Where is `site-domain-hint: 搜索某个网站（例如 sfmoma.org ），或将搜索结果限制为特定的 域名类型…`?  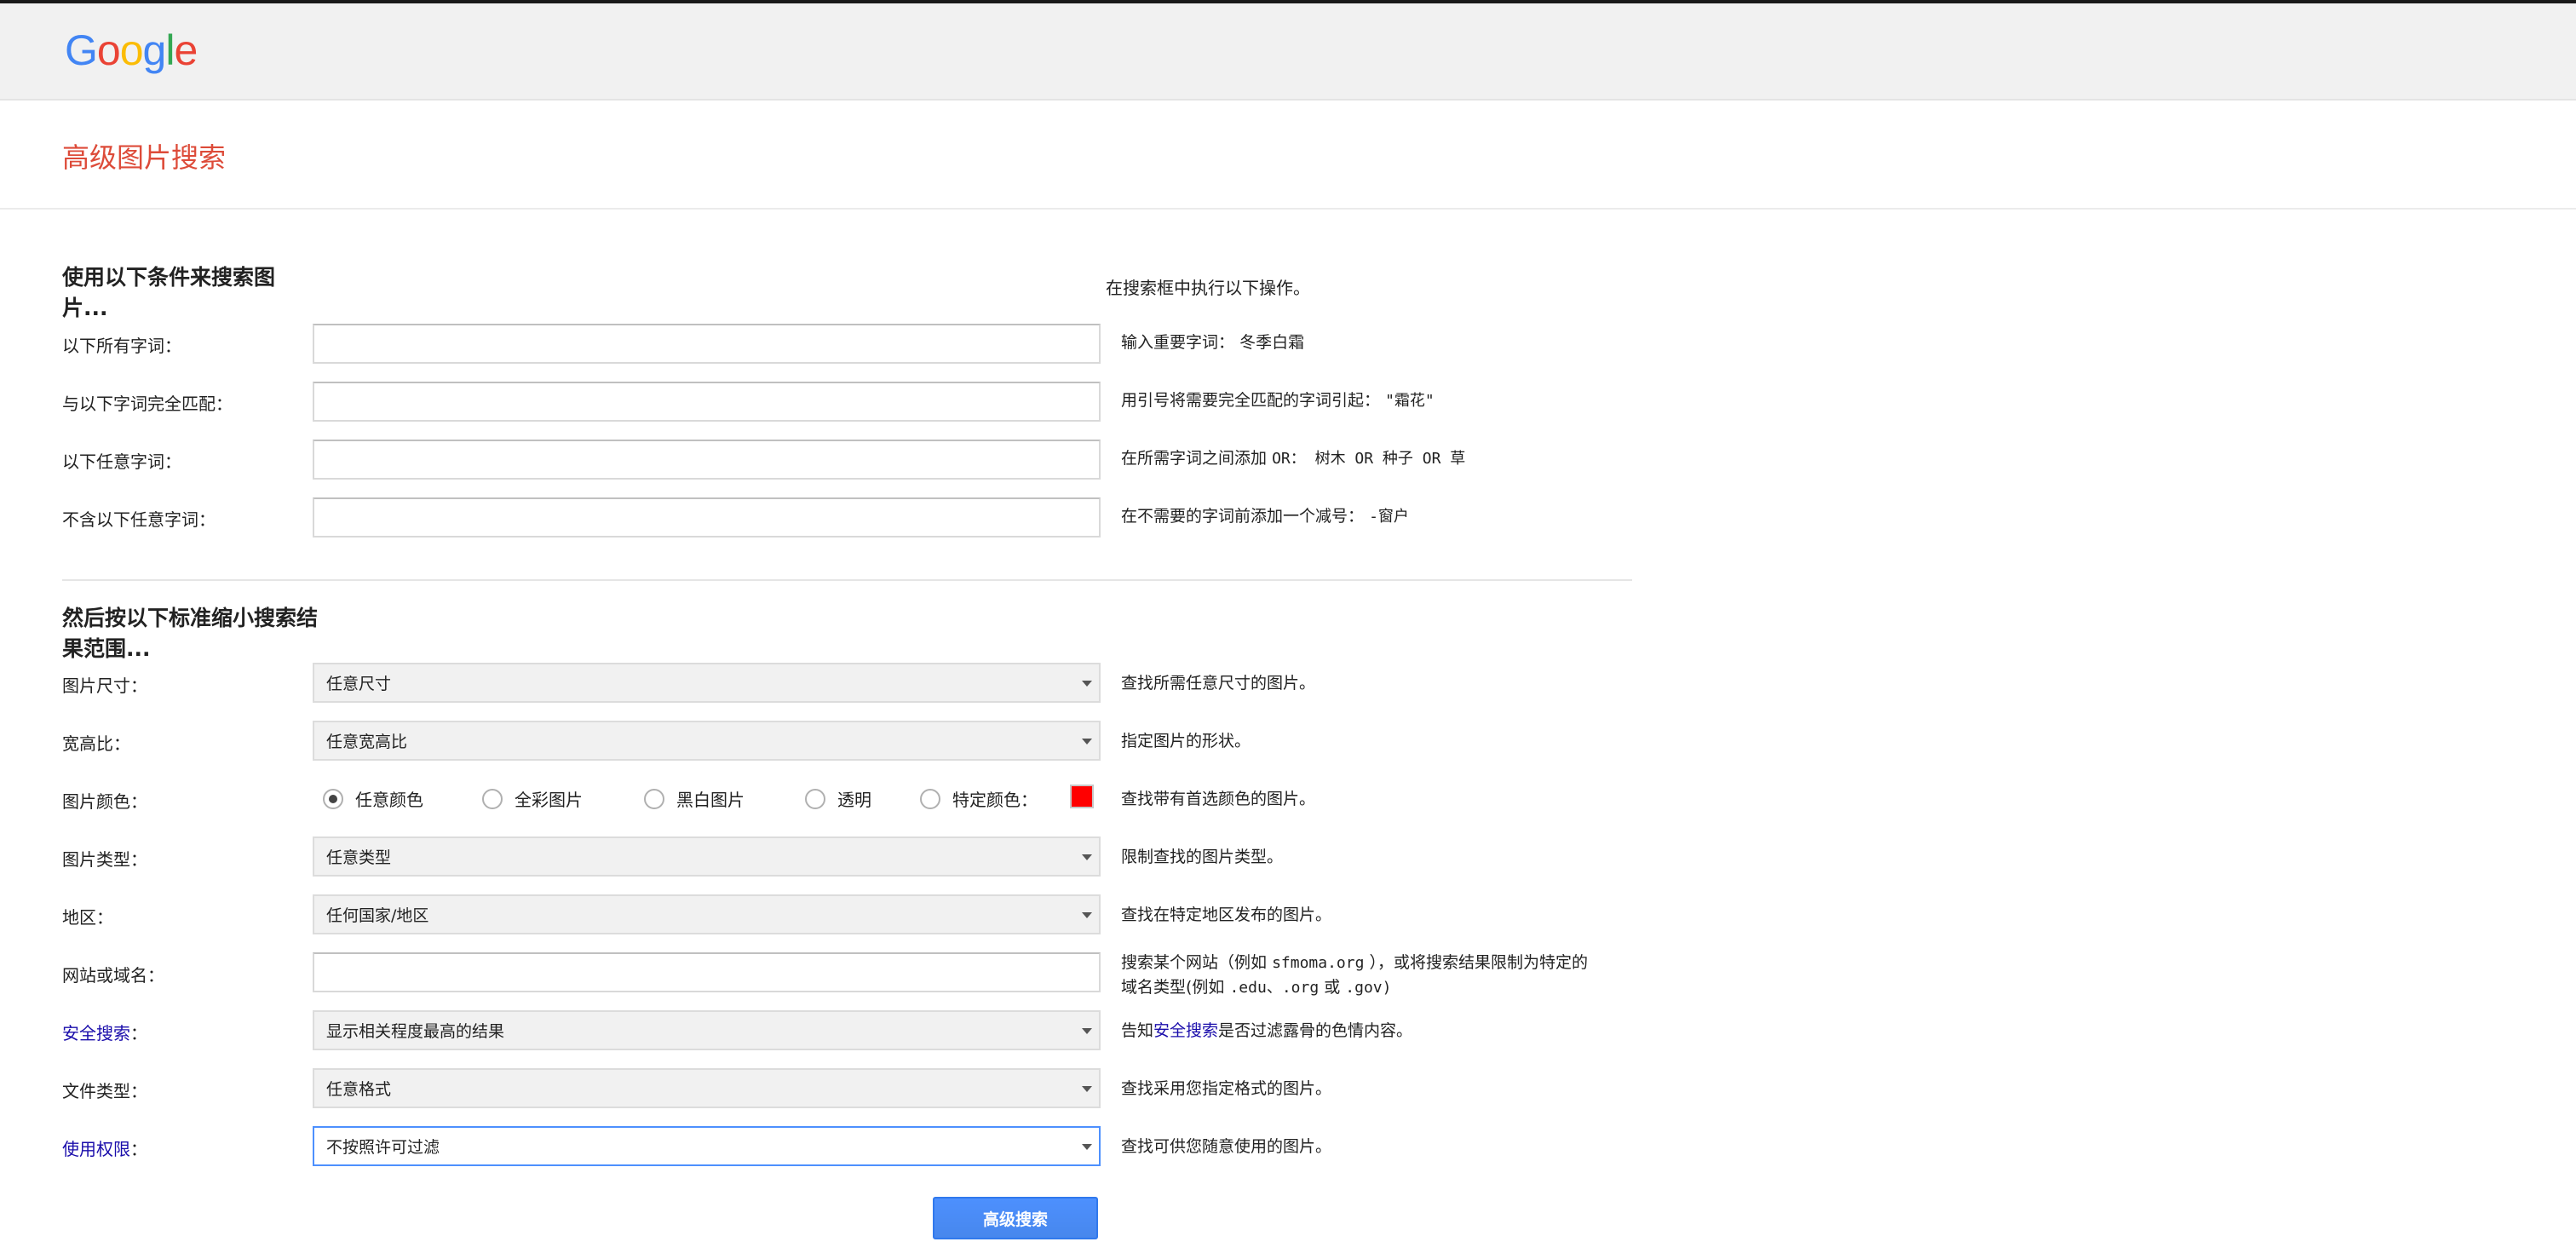
site-domain-hint: 搜索某个网站（例如 sfmoma.org ），或将搜索结果限制为特定的 域名类型… is located at coordinates (1377, 975).